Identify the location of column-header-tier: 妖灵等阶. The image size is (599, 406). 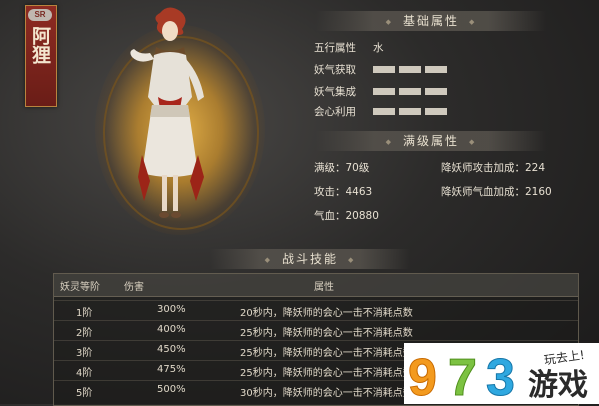
(80, 287).